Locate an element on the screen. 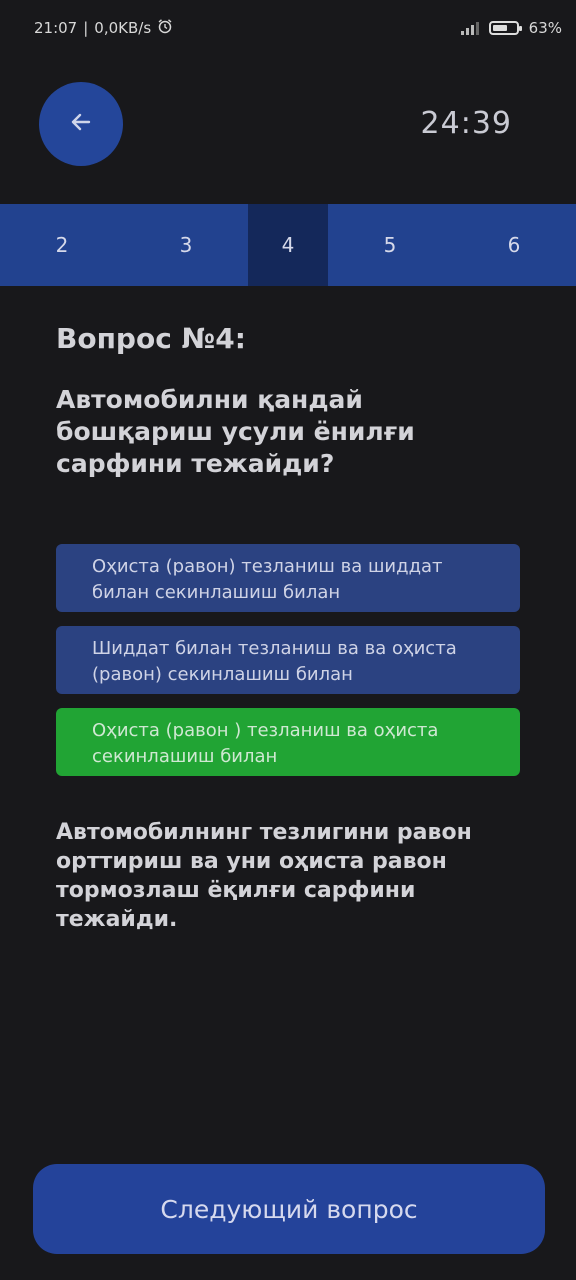 Image resolution: width=576 pixels, height=1280 pixels. arrow-left-icon is located at coordinates (81, 124).